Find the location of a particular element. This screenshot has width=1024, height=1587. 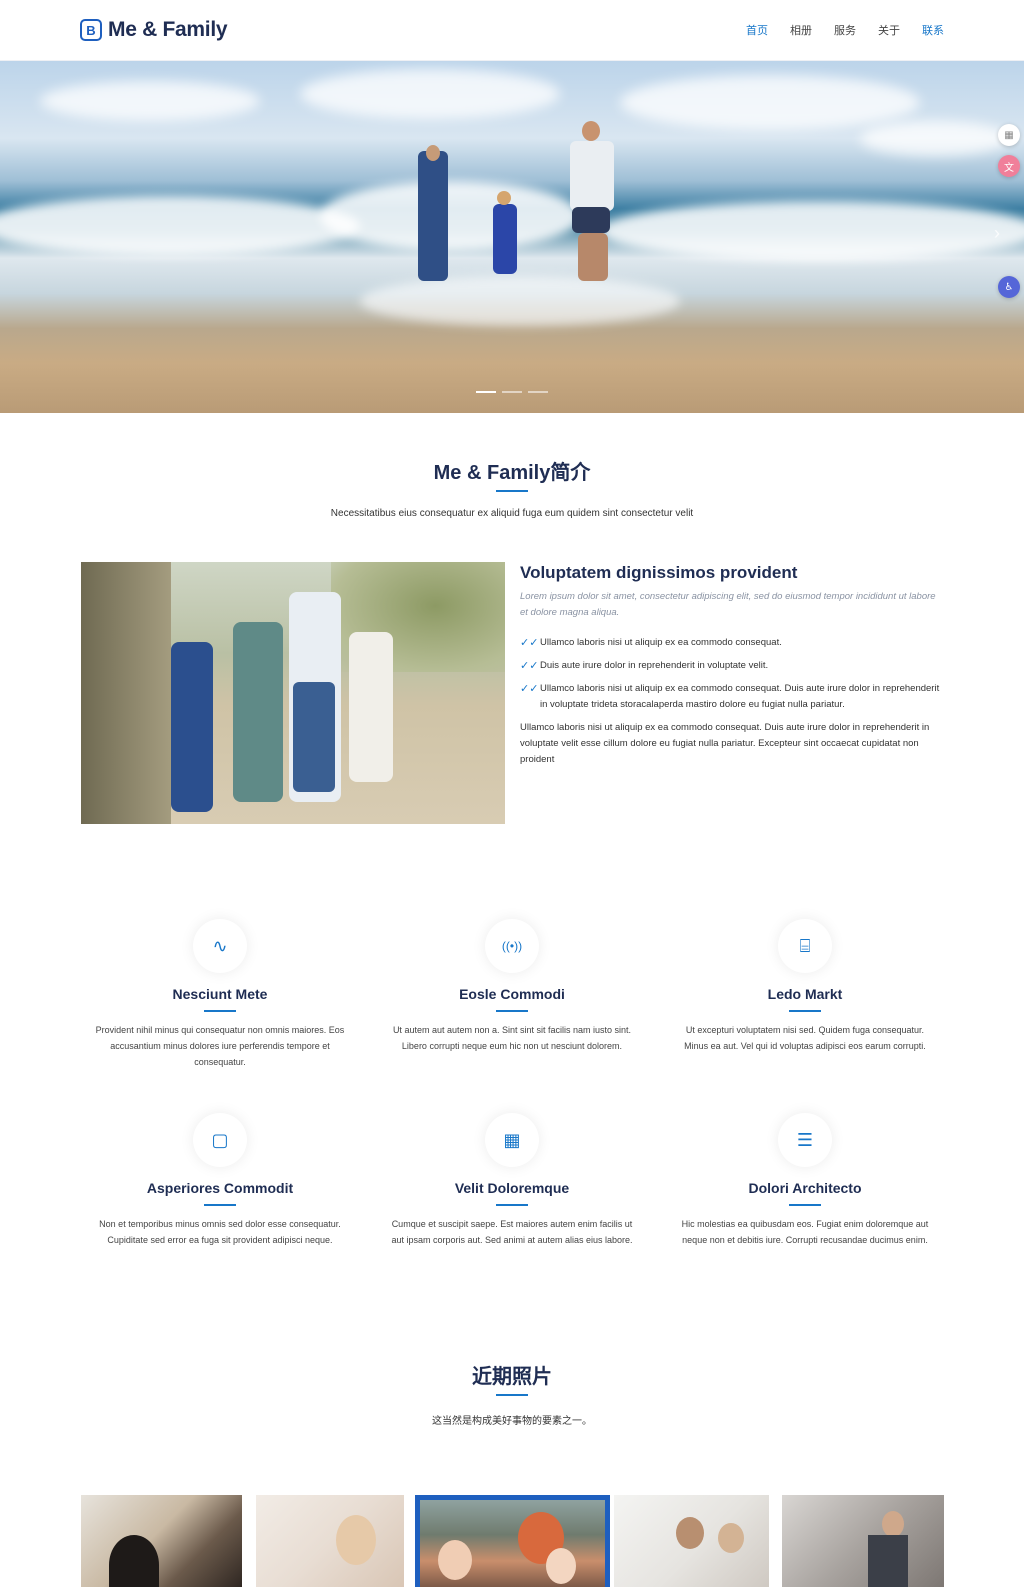

bootstrap-icon: B is located at coordinates (91, 30).